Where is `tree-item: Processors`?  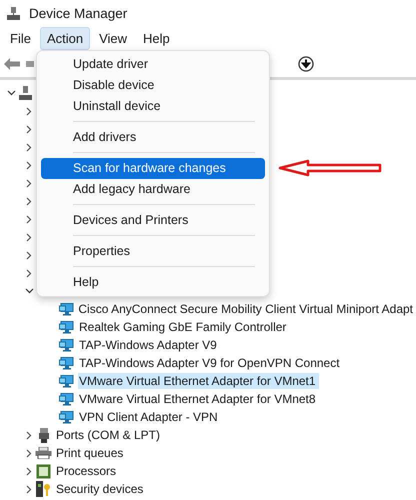 tree-item: Processors is located at coordinates (87, 471).